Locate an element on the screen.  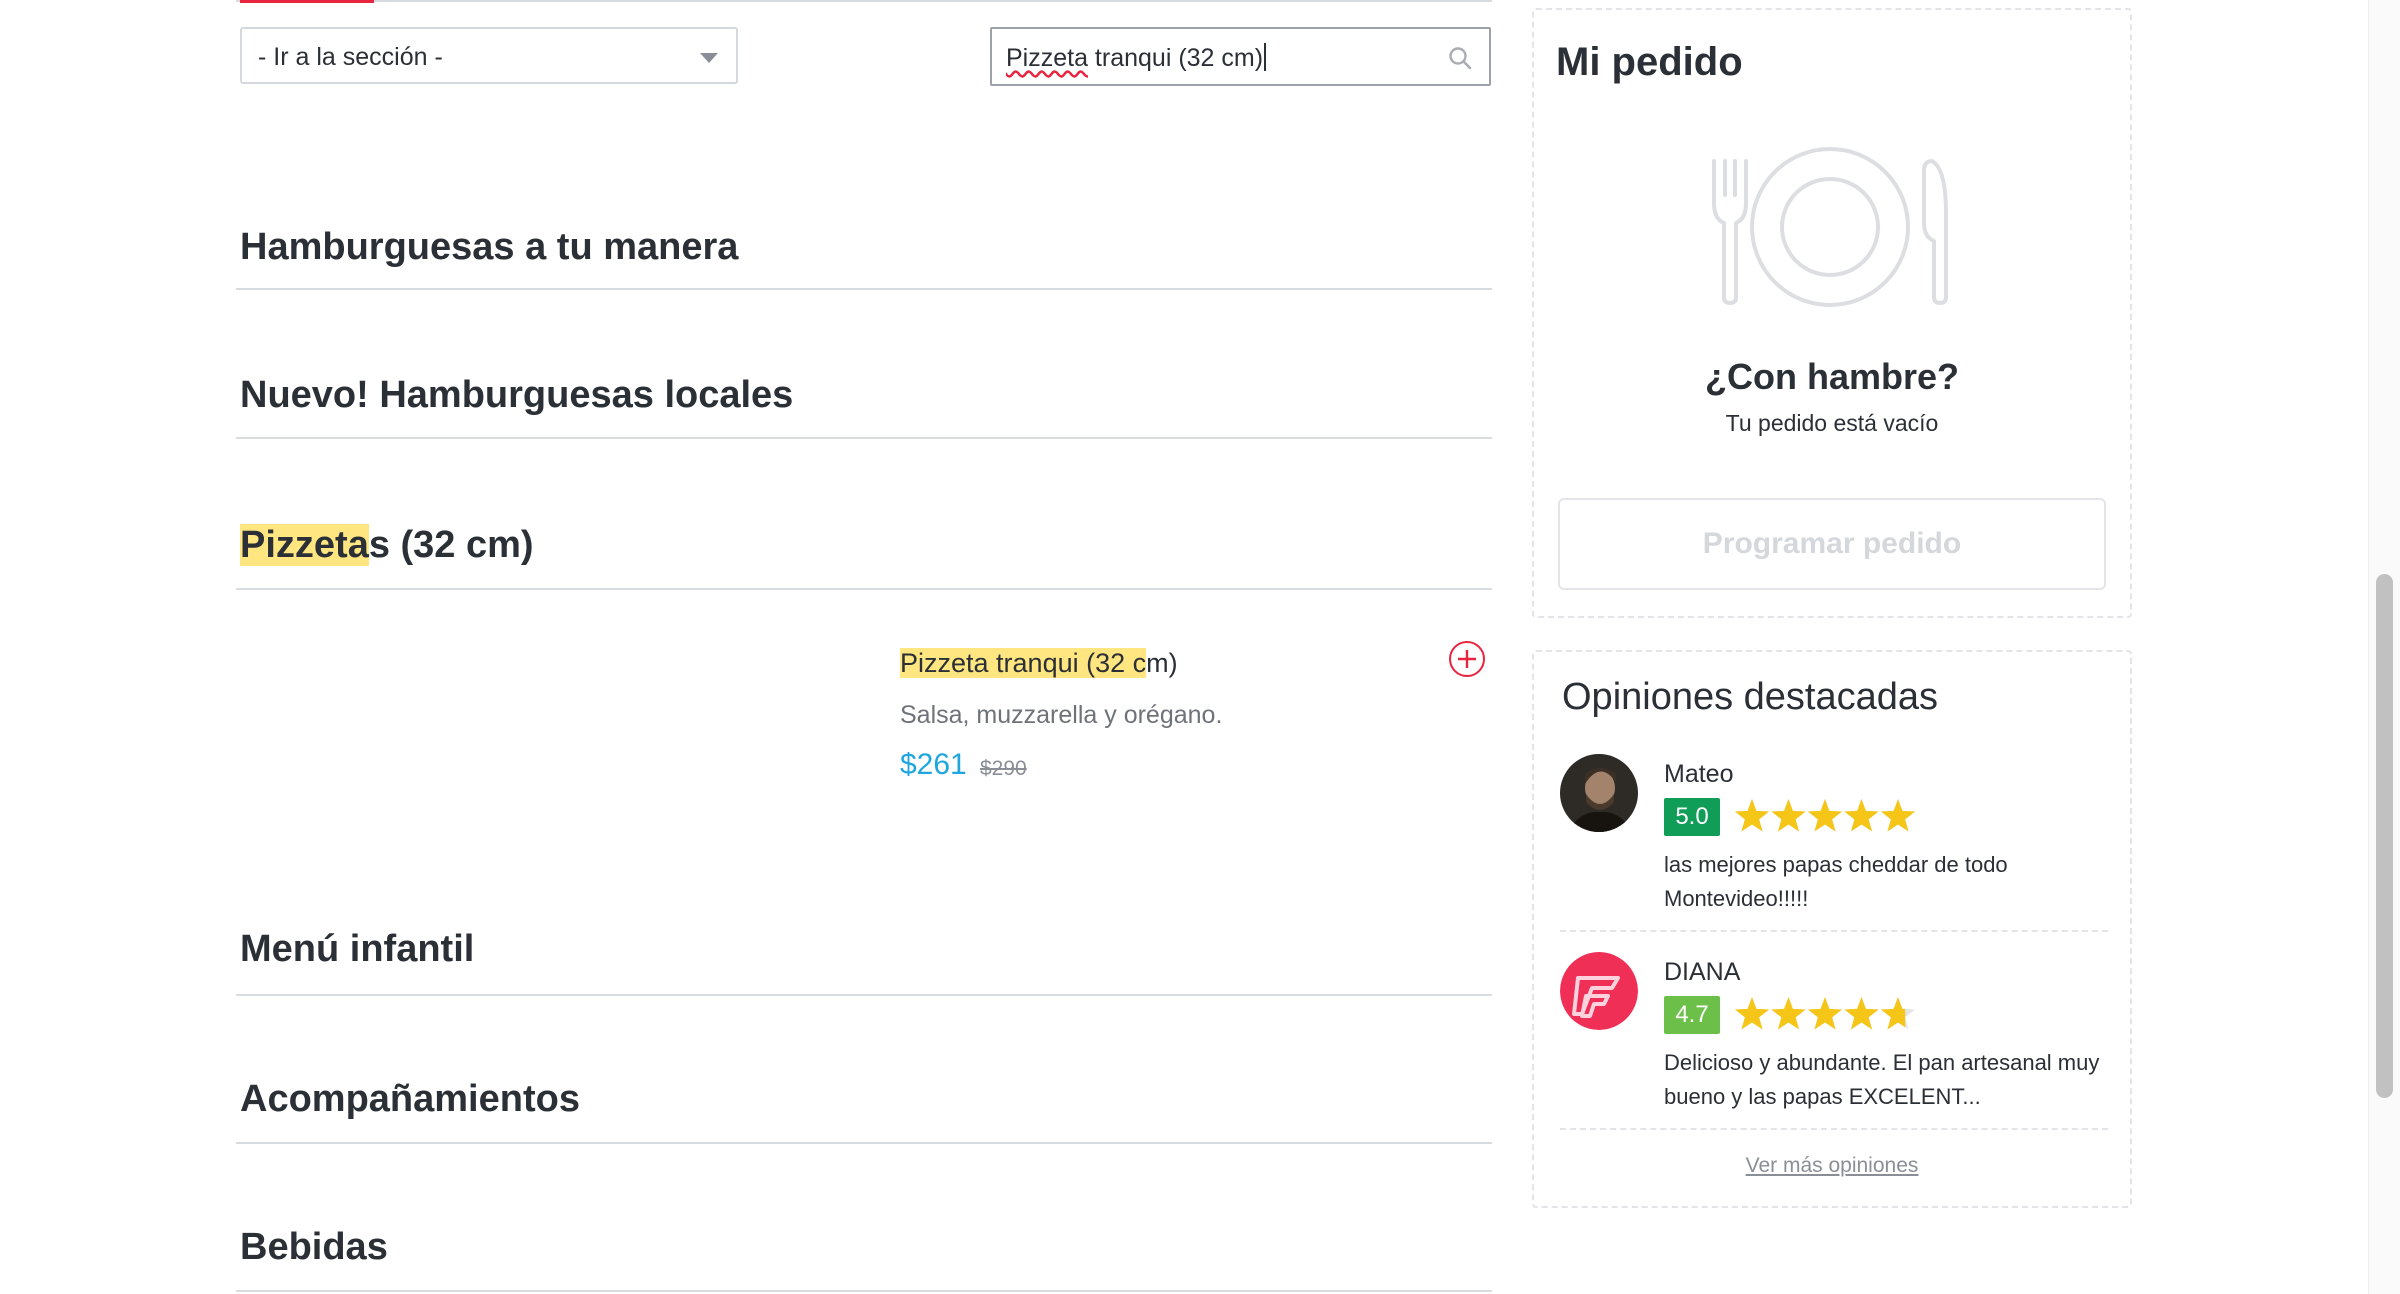
more-reviews-link: Ver más opiniones is located at coordinates (1832, 1166).